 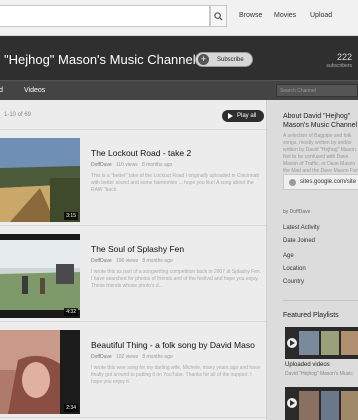 I want to click on divider, so click(x=320, y=300).